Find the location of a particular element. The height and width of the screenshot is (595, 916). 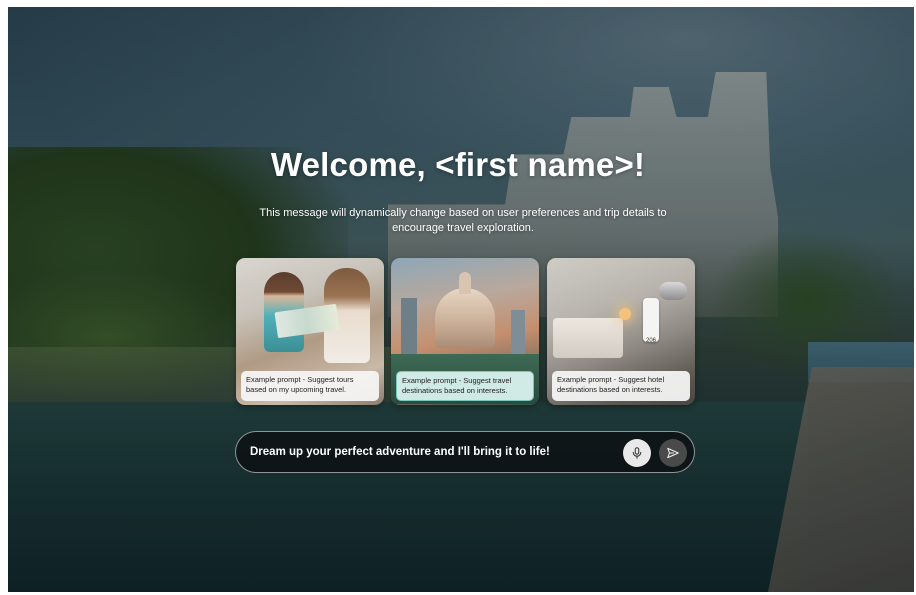

lamp is located at coordinates (625, 314).